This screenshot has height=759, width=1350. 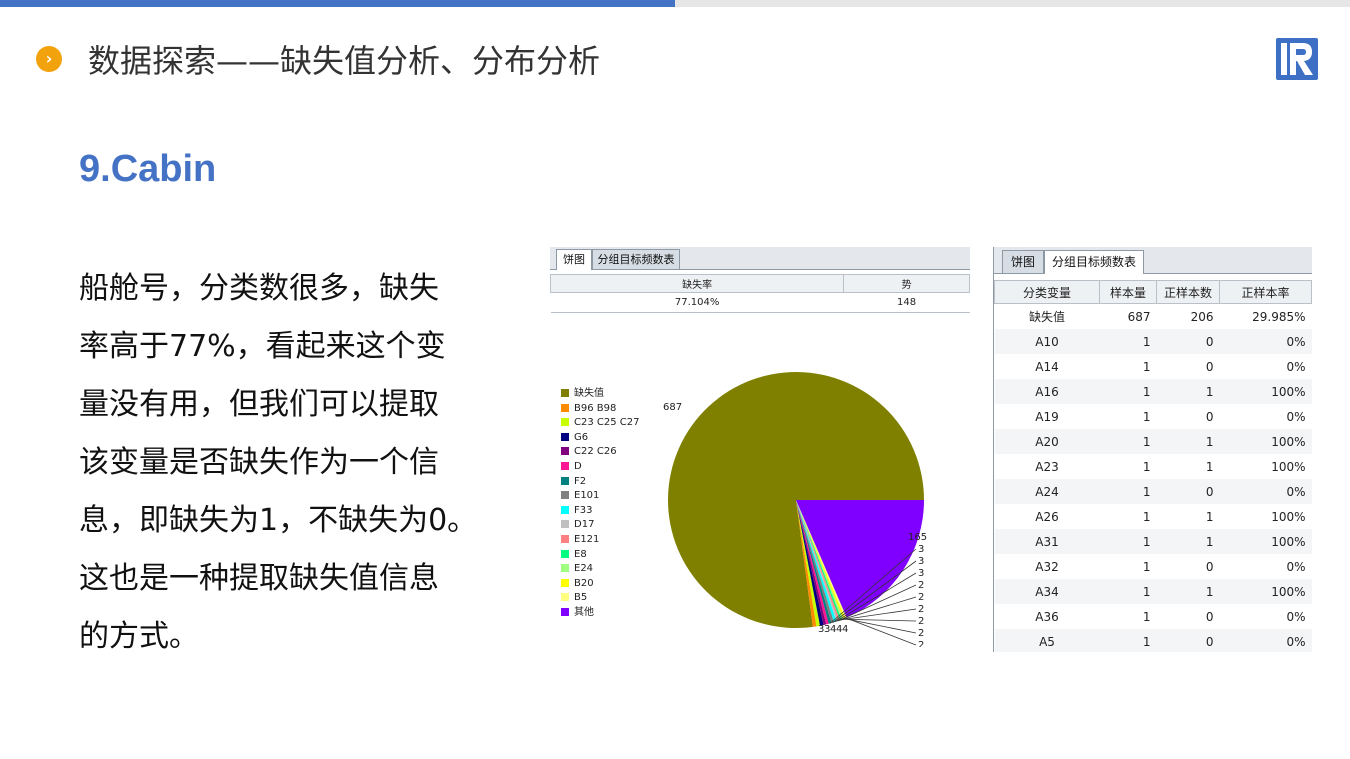 What do you see at coordinates (1153, 616) in the screenshot?
I see `table-row: A36 1 0 0%` at bounding box center [1153, 616].